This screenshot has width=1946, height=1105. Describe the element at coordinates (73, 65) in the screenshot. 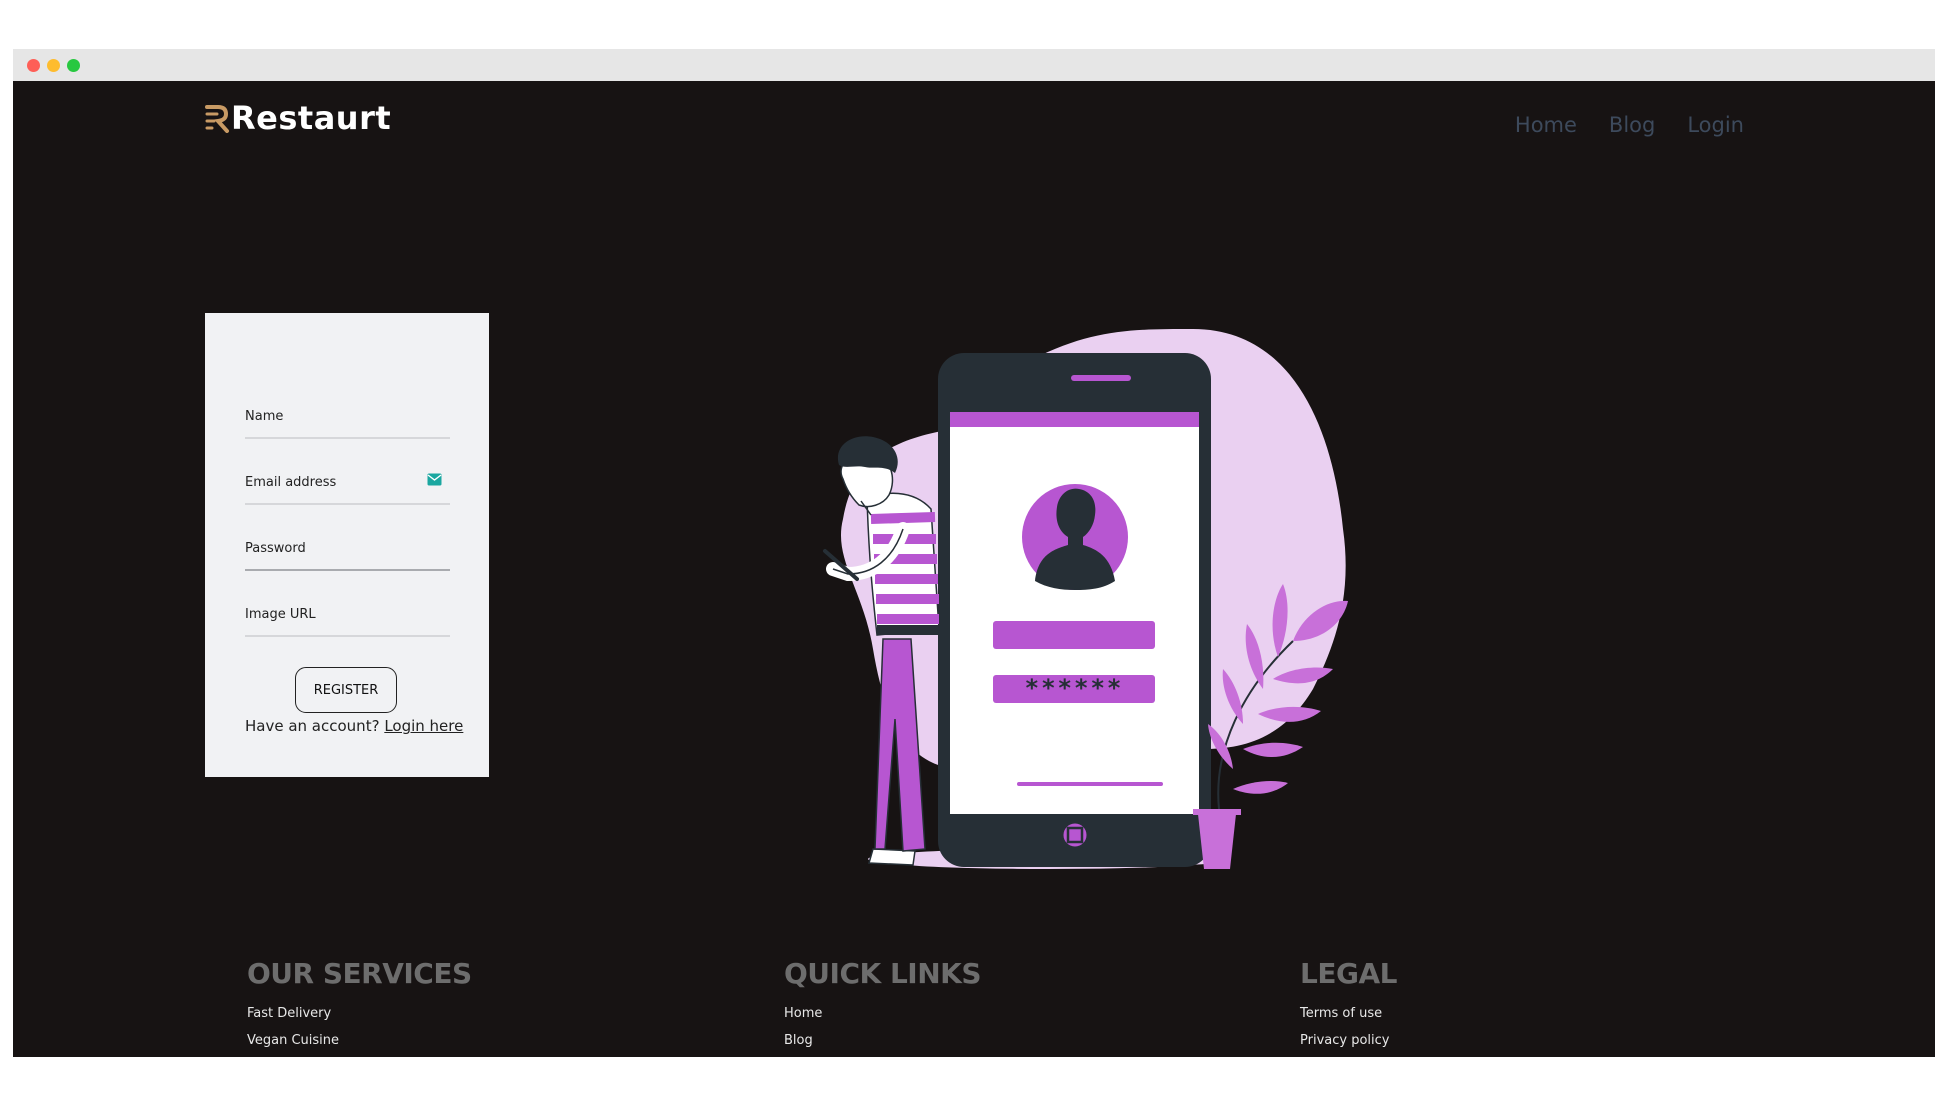

I see `maximize-window-button` at that location.